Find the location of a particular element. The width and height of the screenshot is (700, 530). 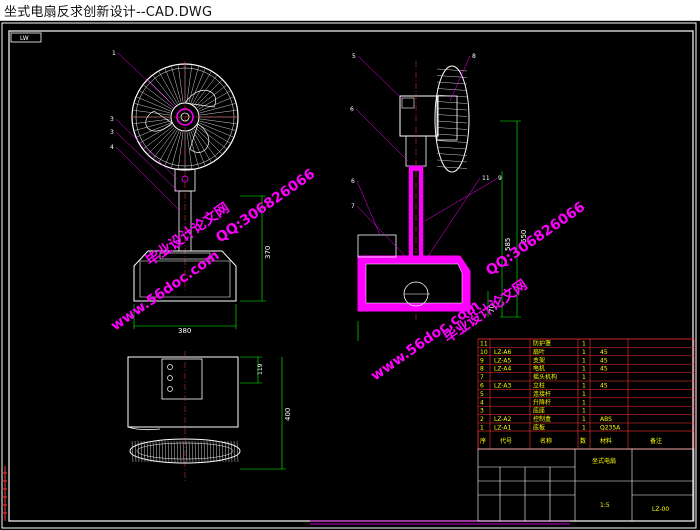

header-cell: 代号 is located at coordinates (506, 441).